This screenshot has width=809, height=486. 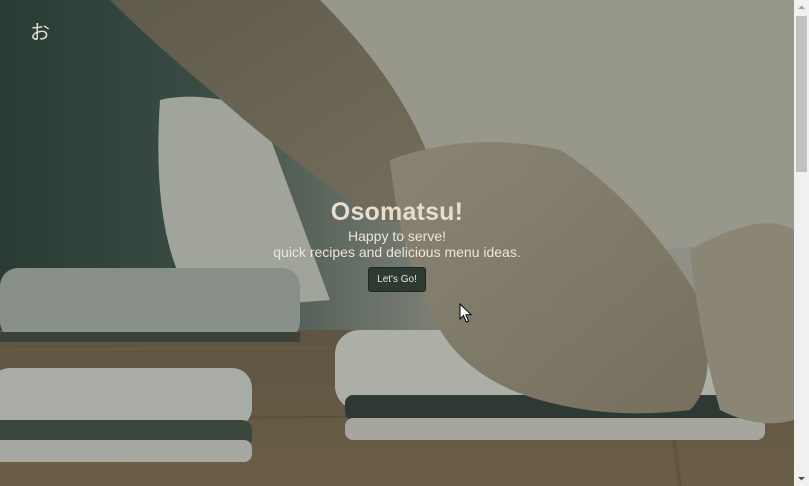 What do you see at coordinates (466, 315) in the screenshot?
I see `mouse-pointer-icon` at bounding box center [466, 315].